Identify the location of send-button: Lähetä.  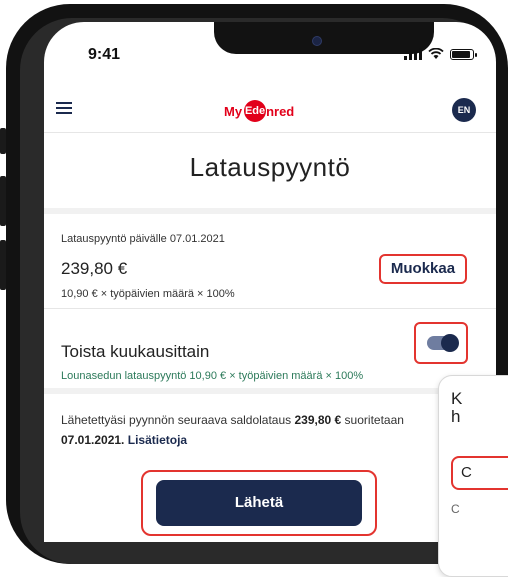
(259, 503).